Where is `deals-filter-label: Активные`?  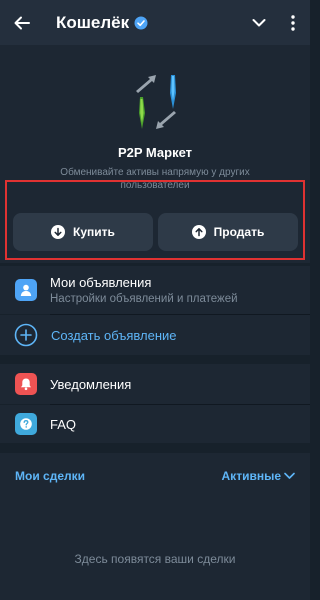 deals-filter-label: Активные is located at coordinates (251, 475).